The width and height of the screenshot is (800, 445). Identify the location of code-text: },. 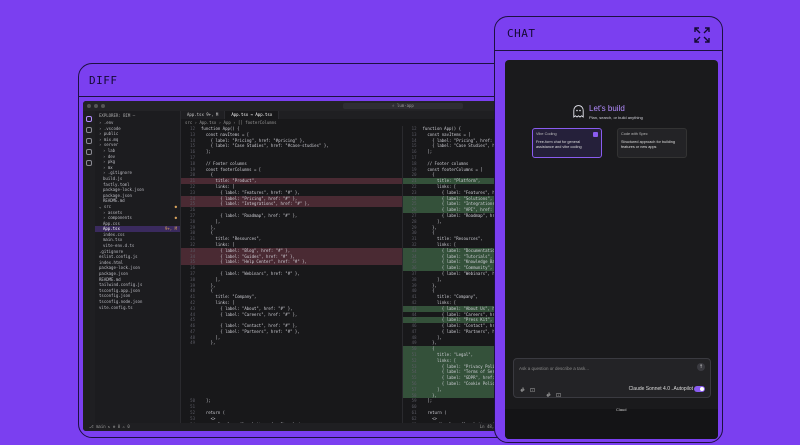
(208, 285).